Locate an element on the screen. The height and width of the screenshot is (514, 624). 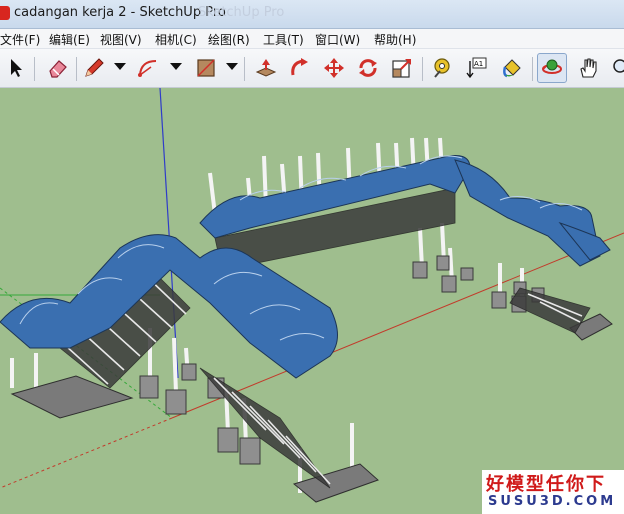
zoom-tool-icon is located at coordinates (616, 68).